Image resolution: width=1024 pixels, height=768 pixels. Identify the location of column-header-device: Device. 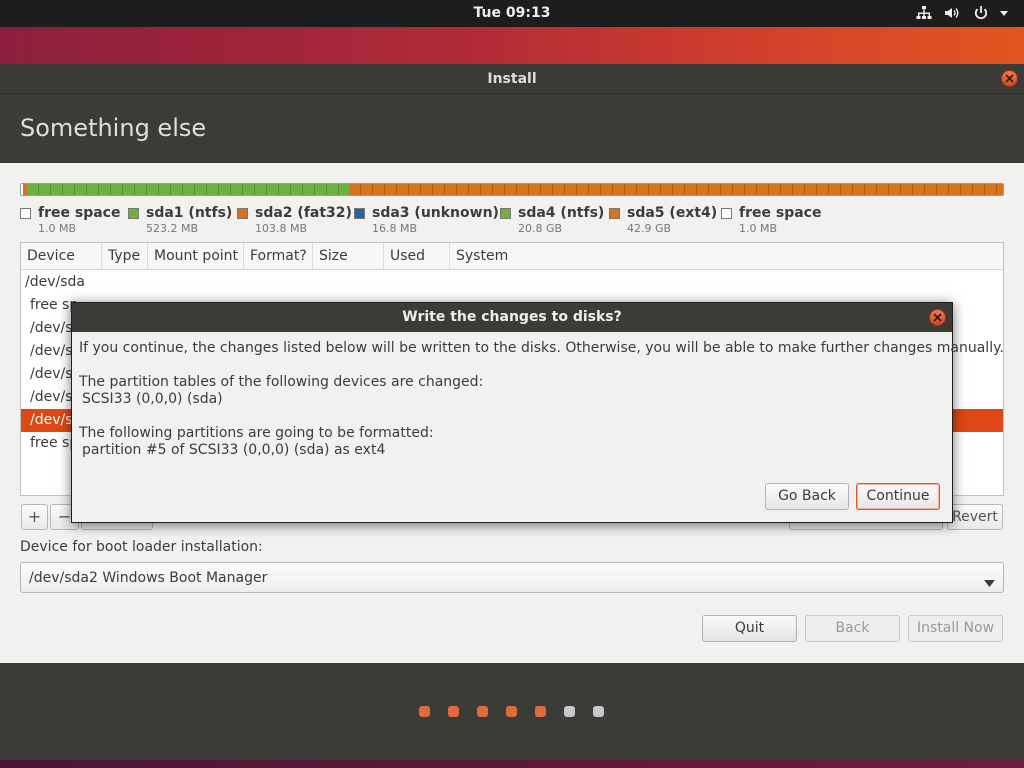
(61, 256).